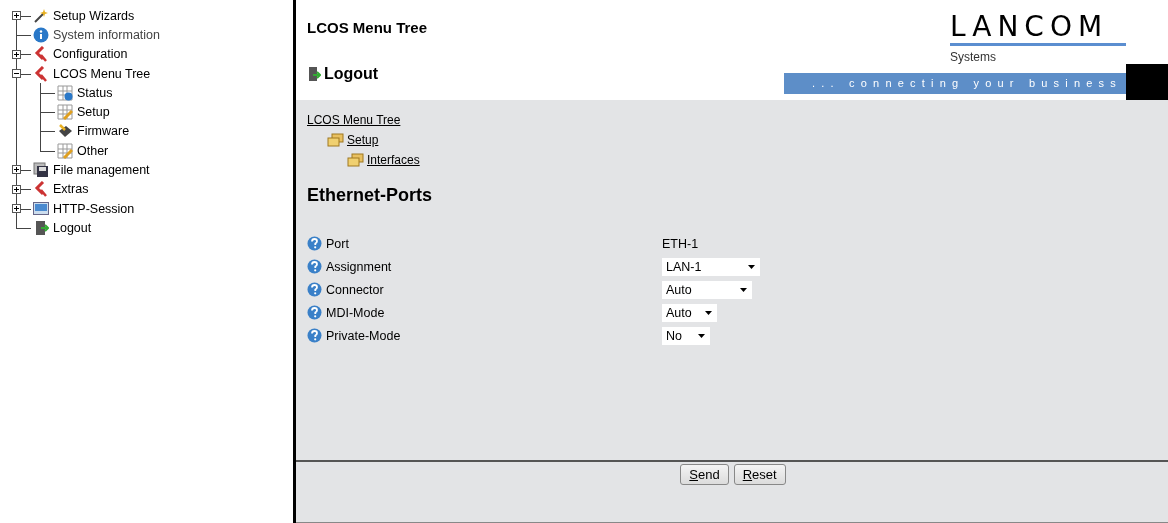 This screenshot has width=1168, height=523. What do you see at coordinates (955, 83) in the screenshot?
I see `tagline-banner: ... connecting your business` at bounding box center [955, 83].